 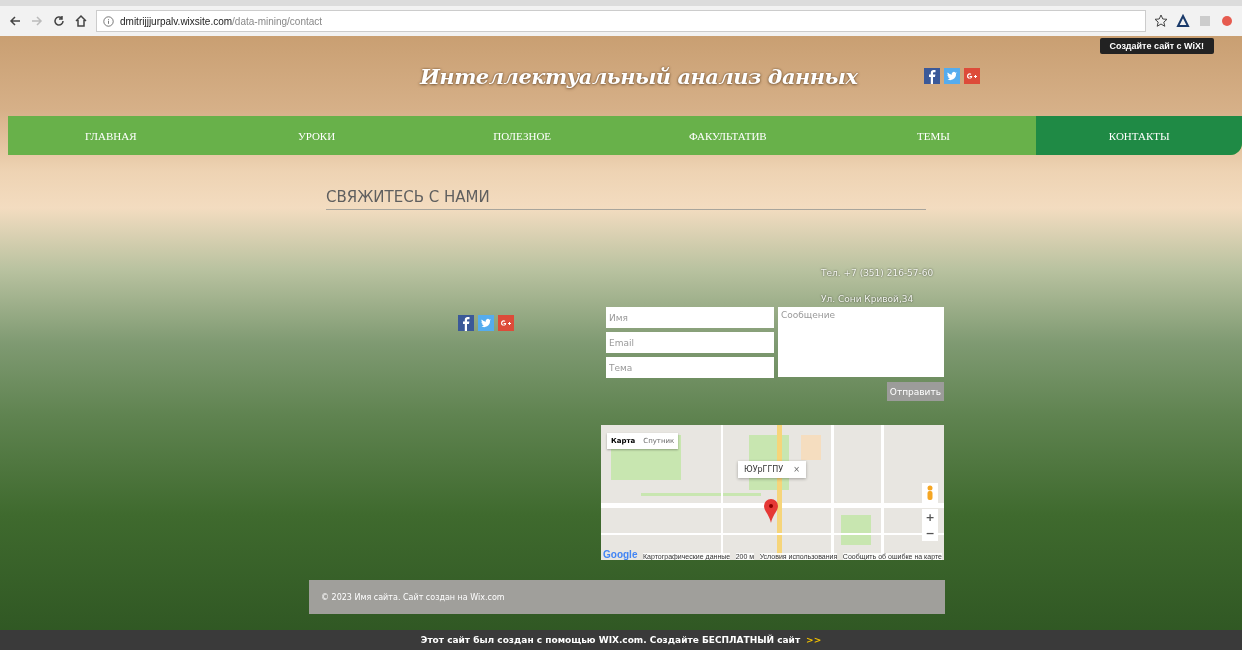 I want to click on message-field: Сообщение, so click(x=861, y=342).